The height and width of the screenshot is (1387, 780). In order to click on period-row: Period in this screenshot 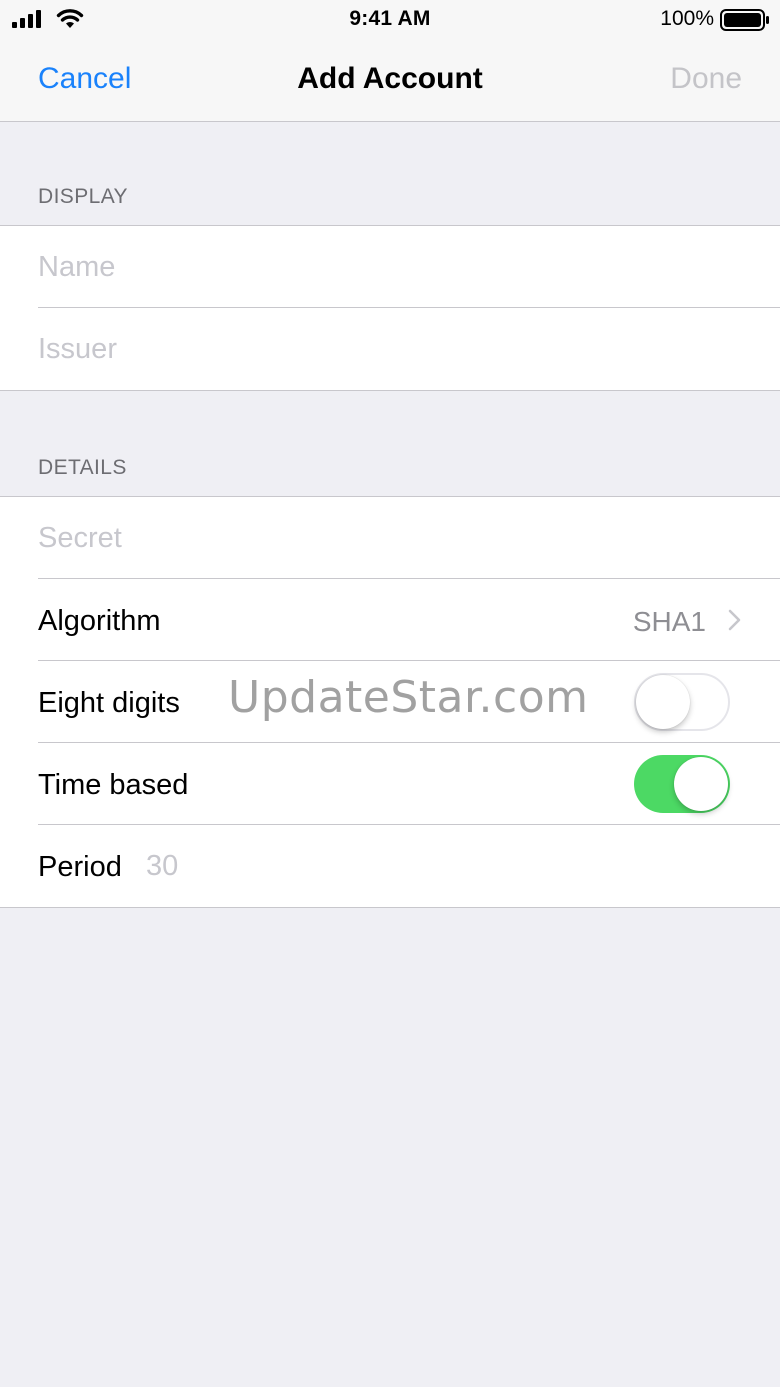, I will do `click(409, 866)`.